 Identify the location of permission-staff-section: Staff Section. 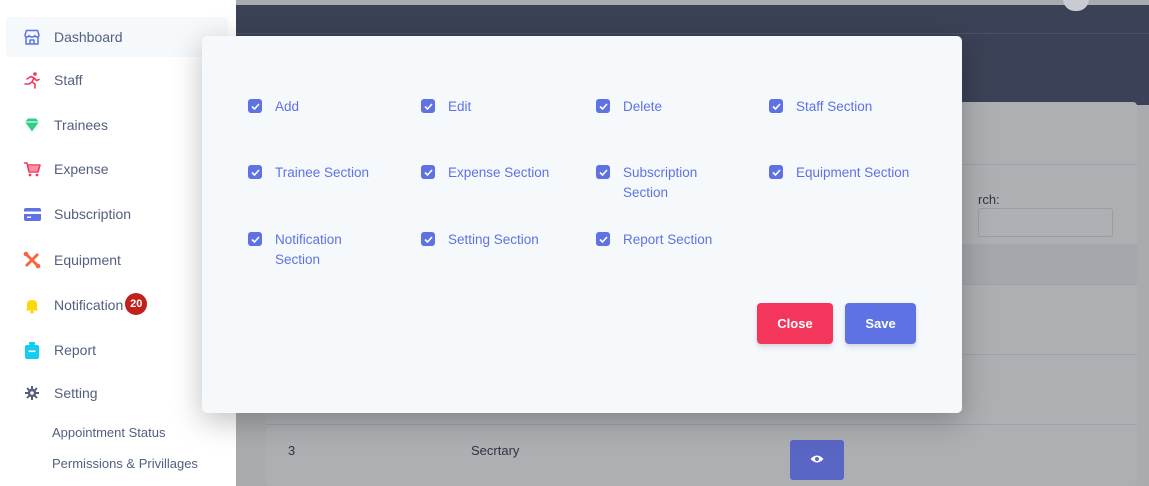
(844, 107).